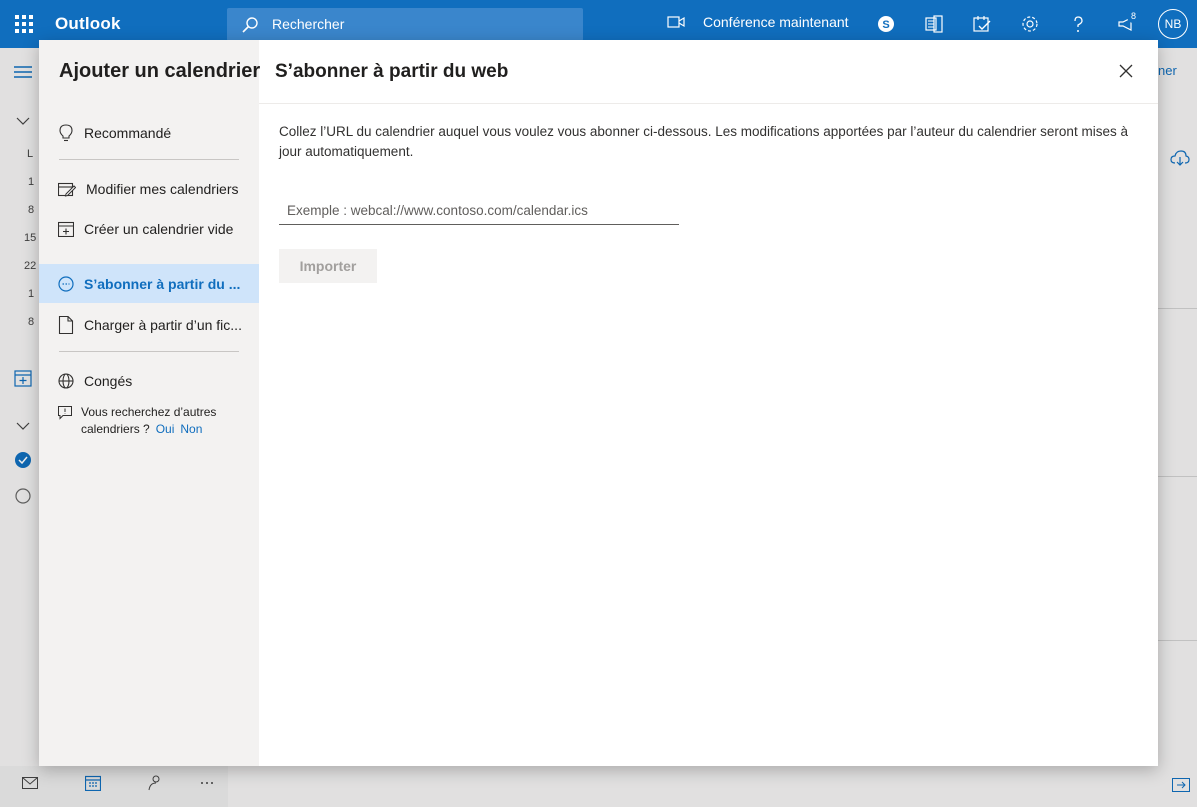  What do you see at coordinates (328, 266) in the screenshot?
I see `import-button: Importer` at bounding box center [328, 266].